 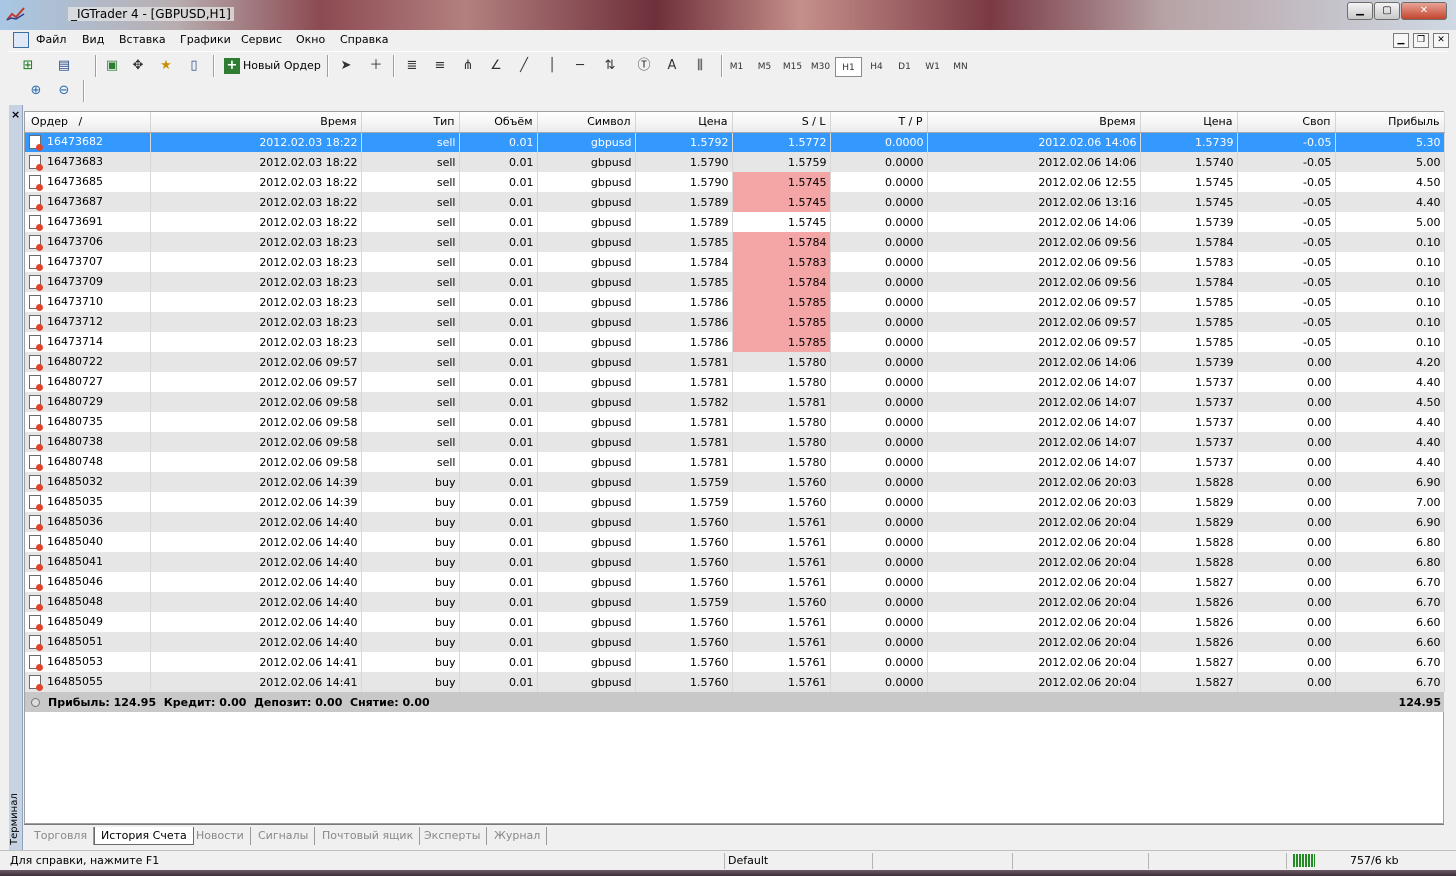 I want to click on timeframe-mn: MN, so click(x=960, y=67).